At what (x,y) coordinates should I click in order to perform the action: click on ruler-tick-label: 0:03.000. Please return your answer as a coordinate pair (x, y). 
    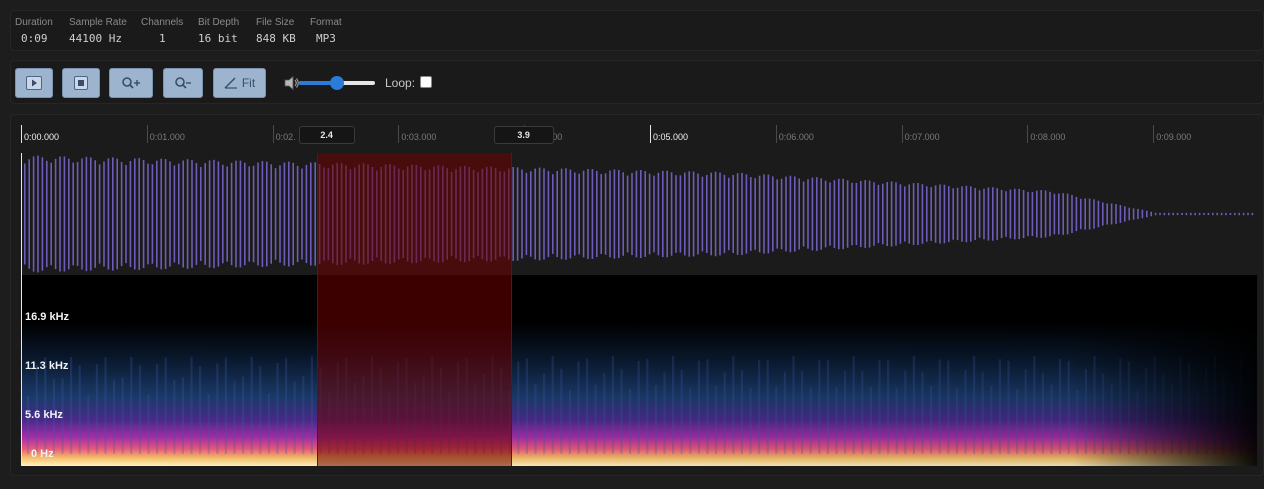
    Looking at the image, I should click on (419, 137).